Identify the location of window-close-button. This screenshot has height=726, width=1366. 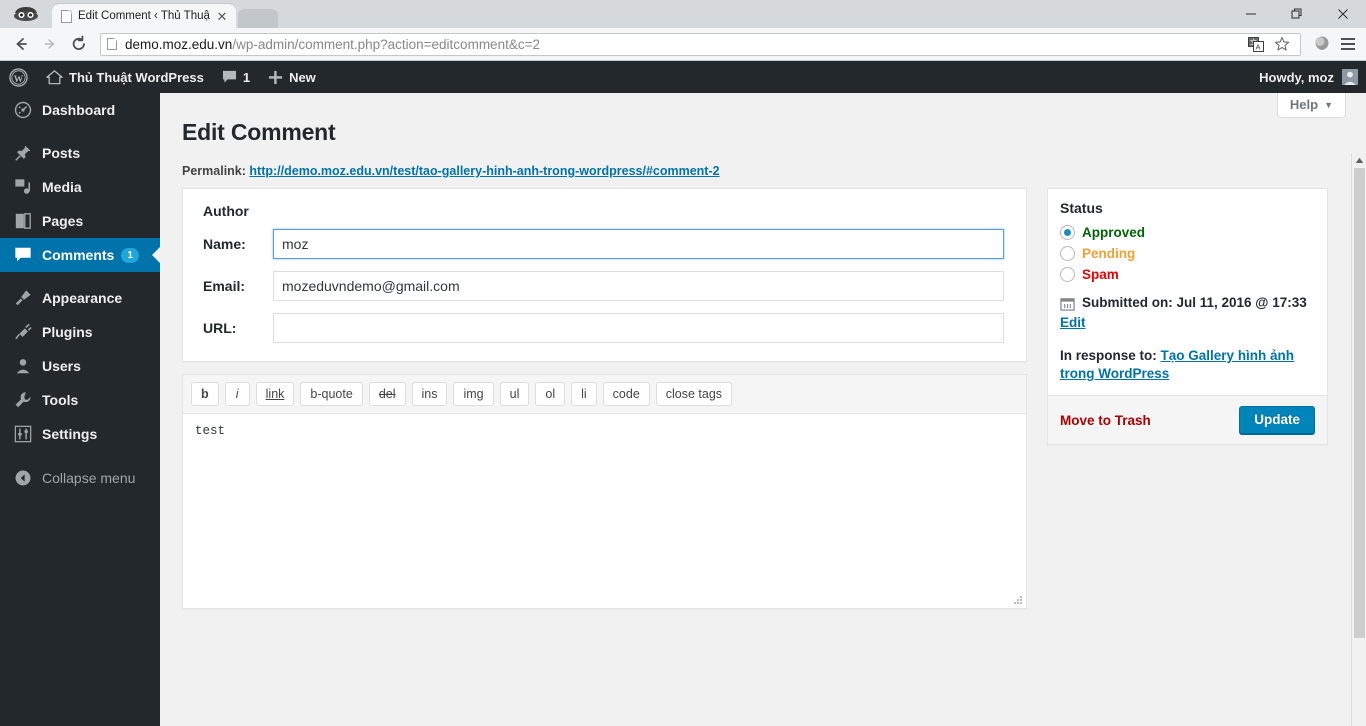
(1343, 14).